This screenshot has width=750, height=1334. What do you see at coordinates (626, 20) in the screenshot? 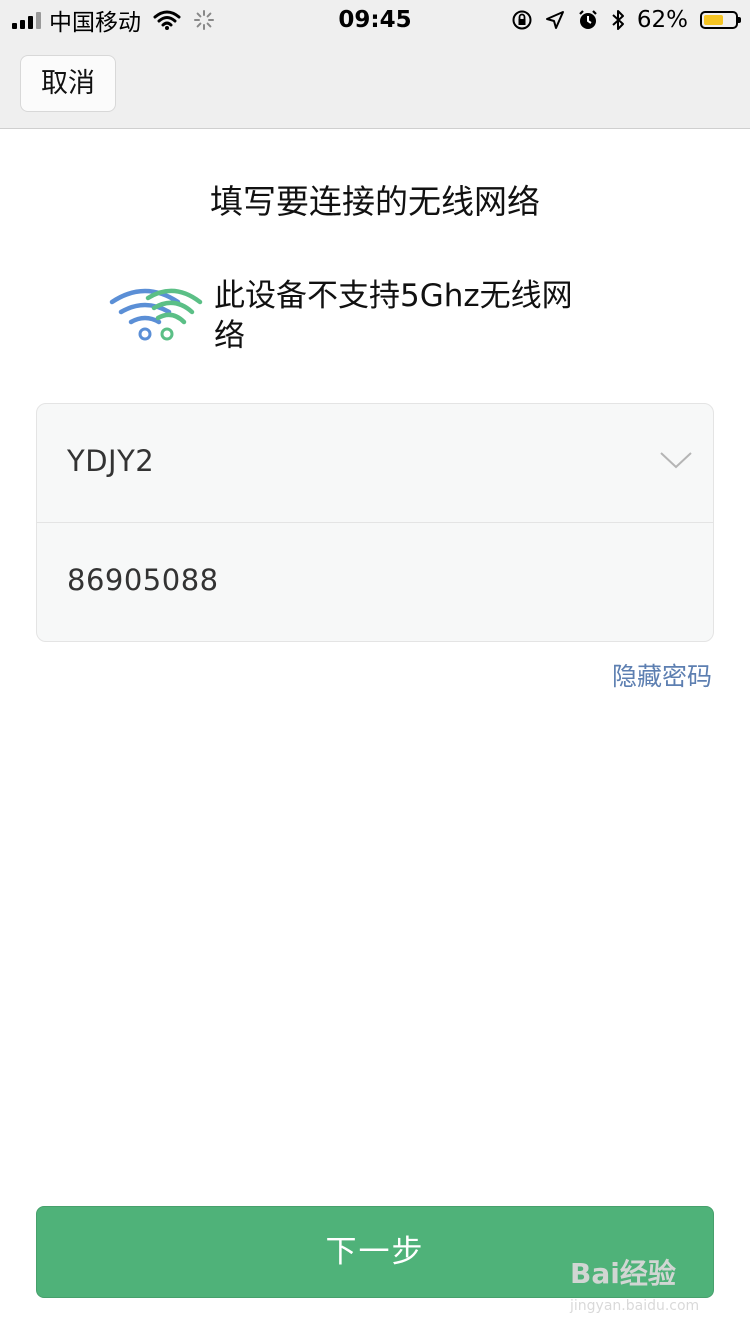
I see `status-right: 62%` at bounding box center [626, 20].